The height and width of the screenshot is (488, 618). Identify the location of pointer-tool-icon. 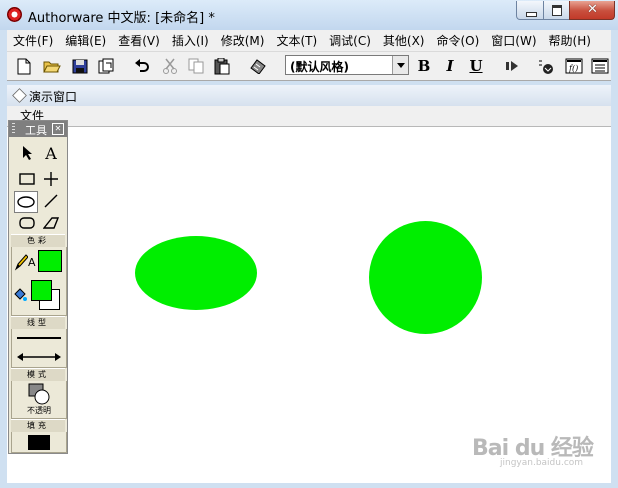
(27, 153).